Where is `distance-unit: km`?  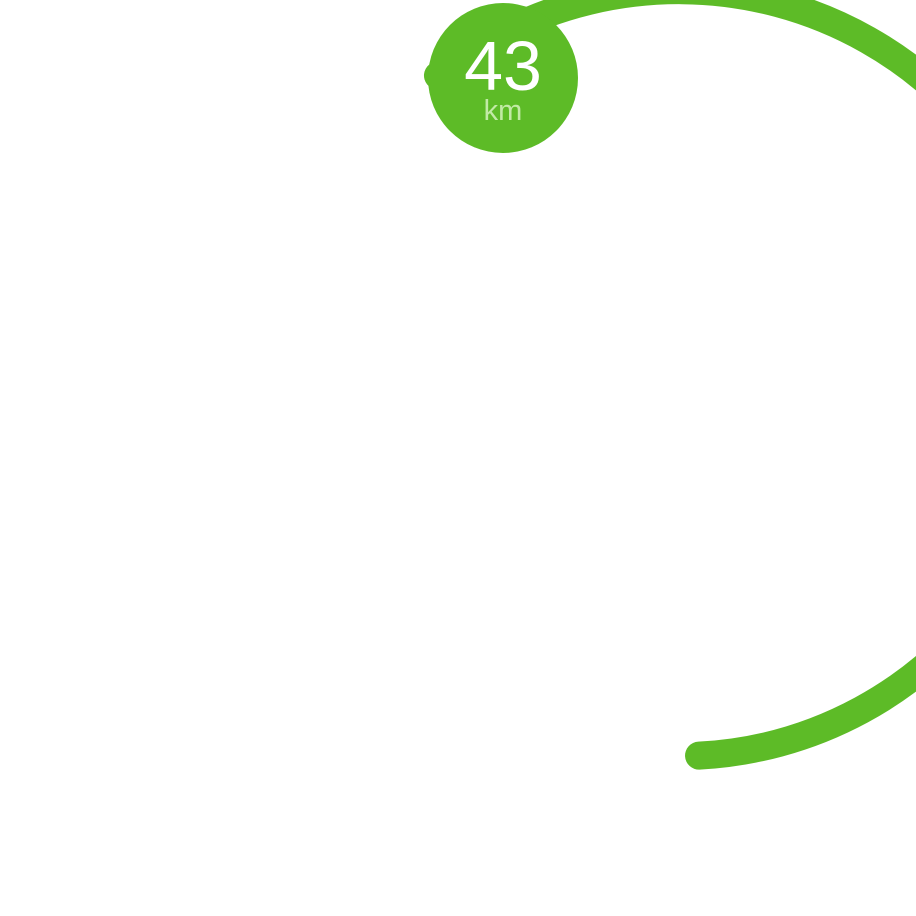
distance-unit: km is located at coordinates (503, 111).